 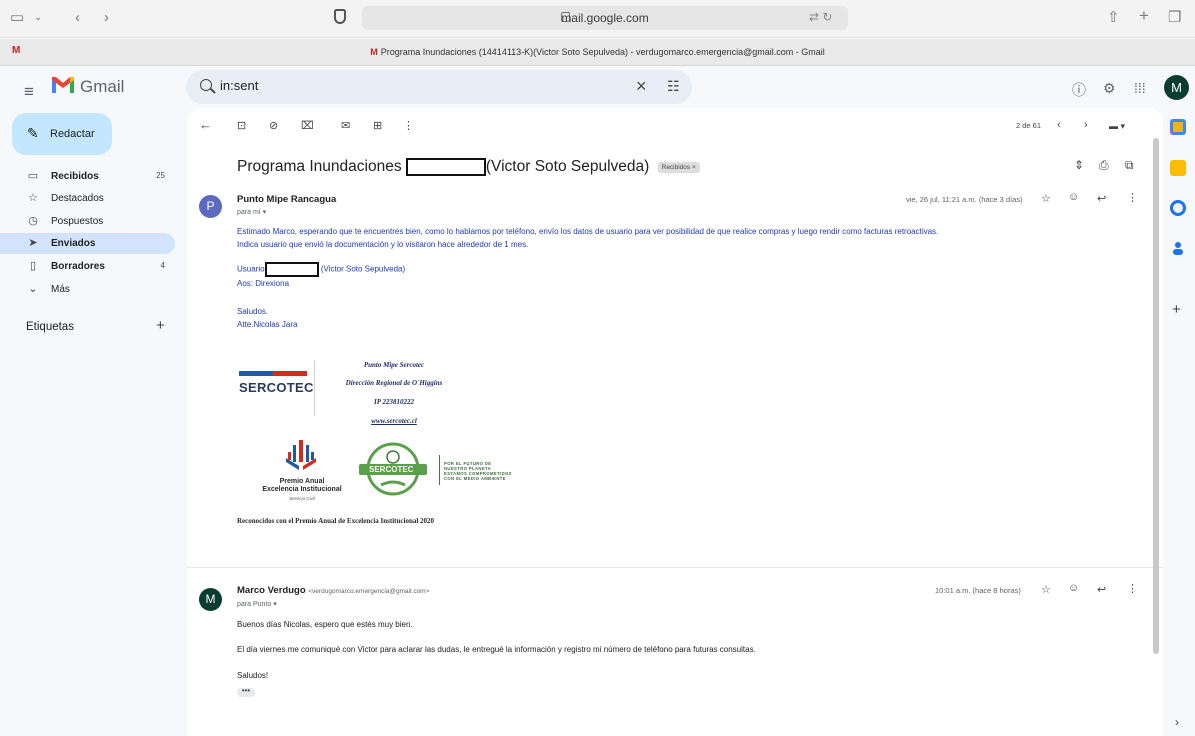 I want to click on nav-item-more: ⌄ Más, so click(x=87, y=289).